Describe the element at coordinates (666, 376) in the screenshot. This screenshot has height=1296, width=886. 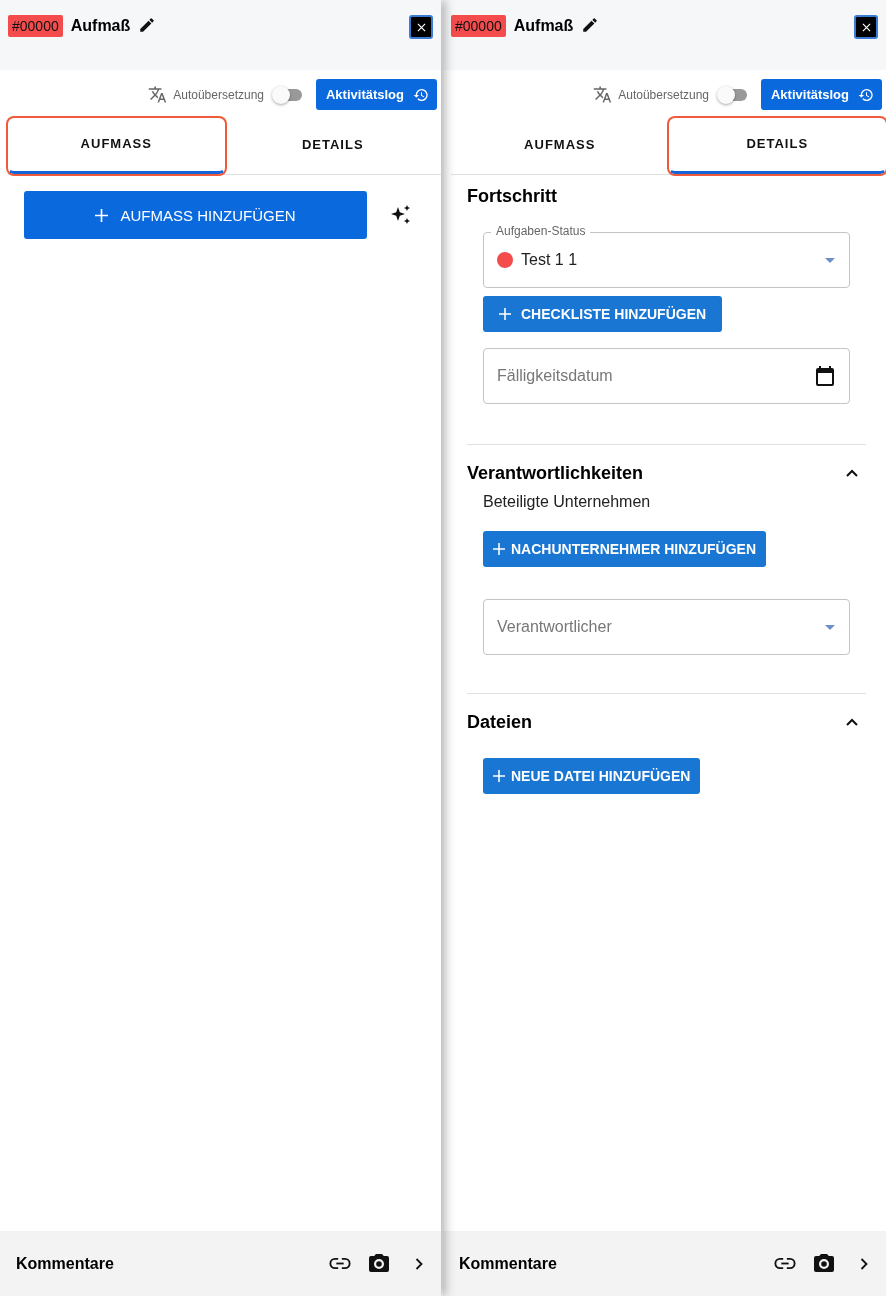
I see `date-field: Fälligkeitsdatum` at that location.